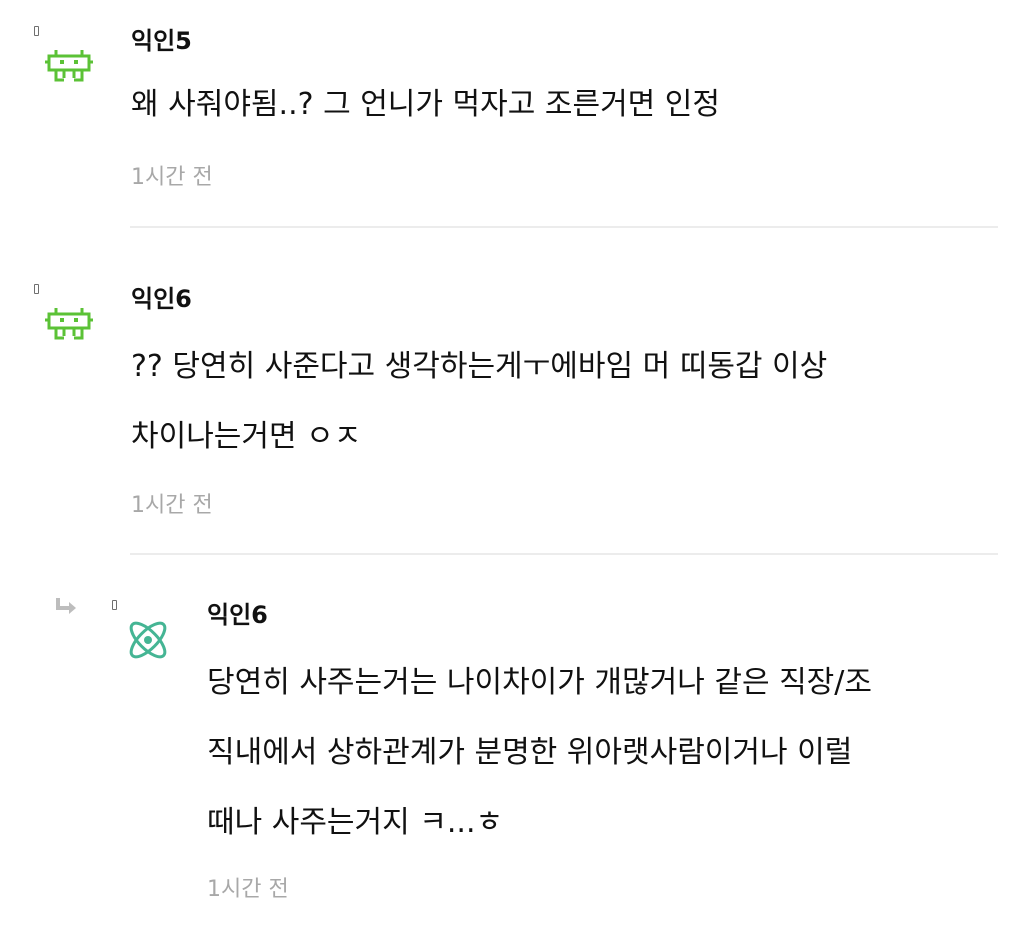 Image resolution: width=1024 pixels, height=934 pixels. What do you see at coordinates (161, 41) in the screenshot?
I see `comment-author: 익인5` at bounding box center [161, 41].